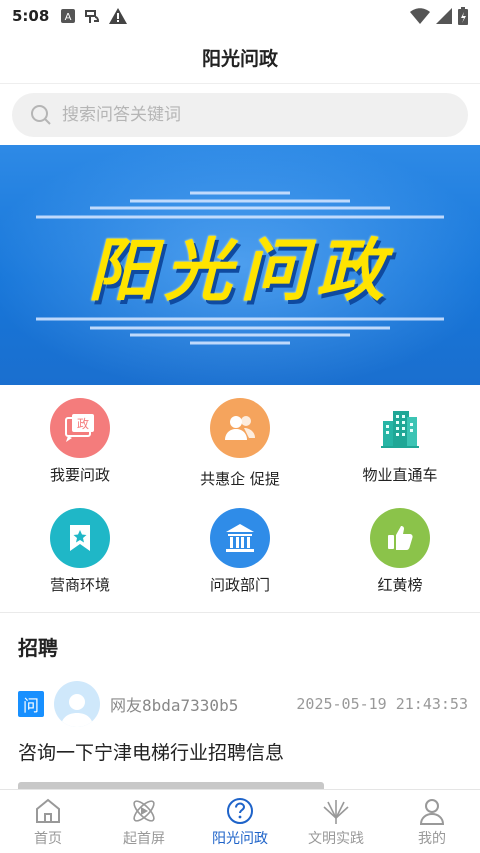 The width and height of the screenshot is (480, 853). What do you see at coordinates (239, 585) in the screenshot?
I see `grid-label: 问政部门` at bounding box center [239, 585].